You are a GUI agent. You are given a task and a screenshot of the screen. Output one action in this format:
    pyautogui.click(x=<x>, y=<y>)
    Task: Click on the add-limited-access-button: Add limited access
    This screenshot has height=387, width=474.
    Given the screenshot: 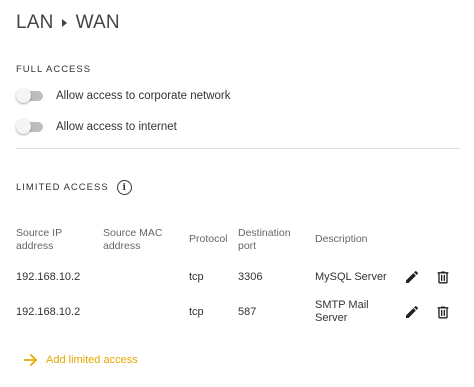 What is the action you would take?
    pyautogui.click(x=81, y=360)
    